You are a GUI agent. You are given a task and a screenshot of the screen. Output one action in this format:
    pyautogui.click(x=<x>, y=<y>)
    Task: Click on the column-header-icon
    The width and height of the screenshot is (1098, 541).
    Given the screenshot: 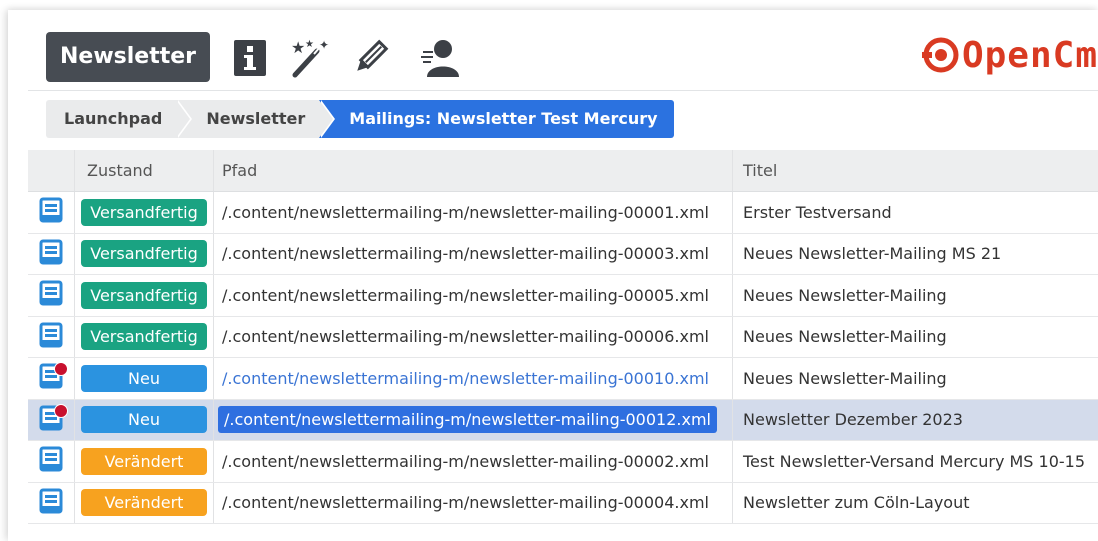 What is the action you would take?
    pyautogui.click(x=51, y=170)
    